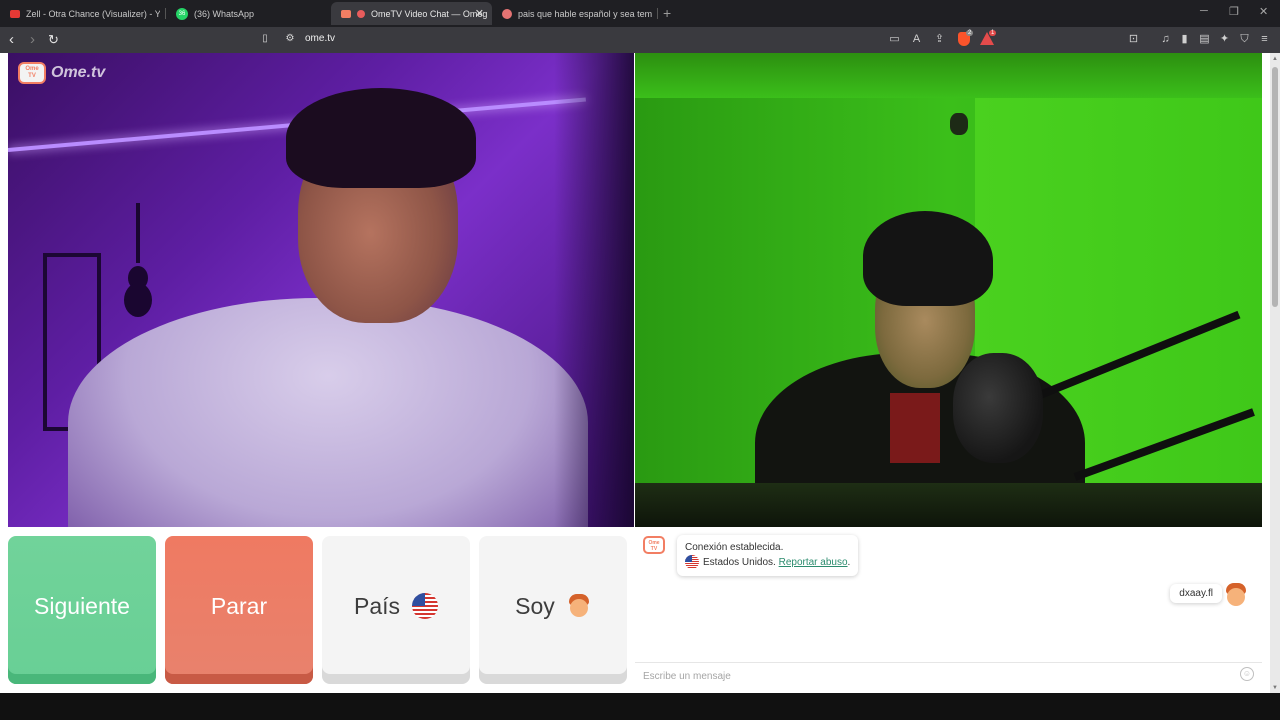 Image resolution: width=1280 pixels, height=720 pixels. What do you see at coordinates (535, 605) in the screenshot?
I see `gender-label: Soy` at bounding box center [535, 605].